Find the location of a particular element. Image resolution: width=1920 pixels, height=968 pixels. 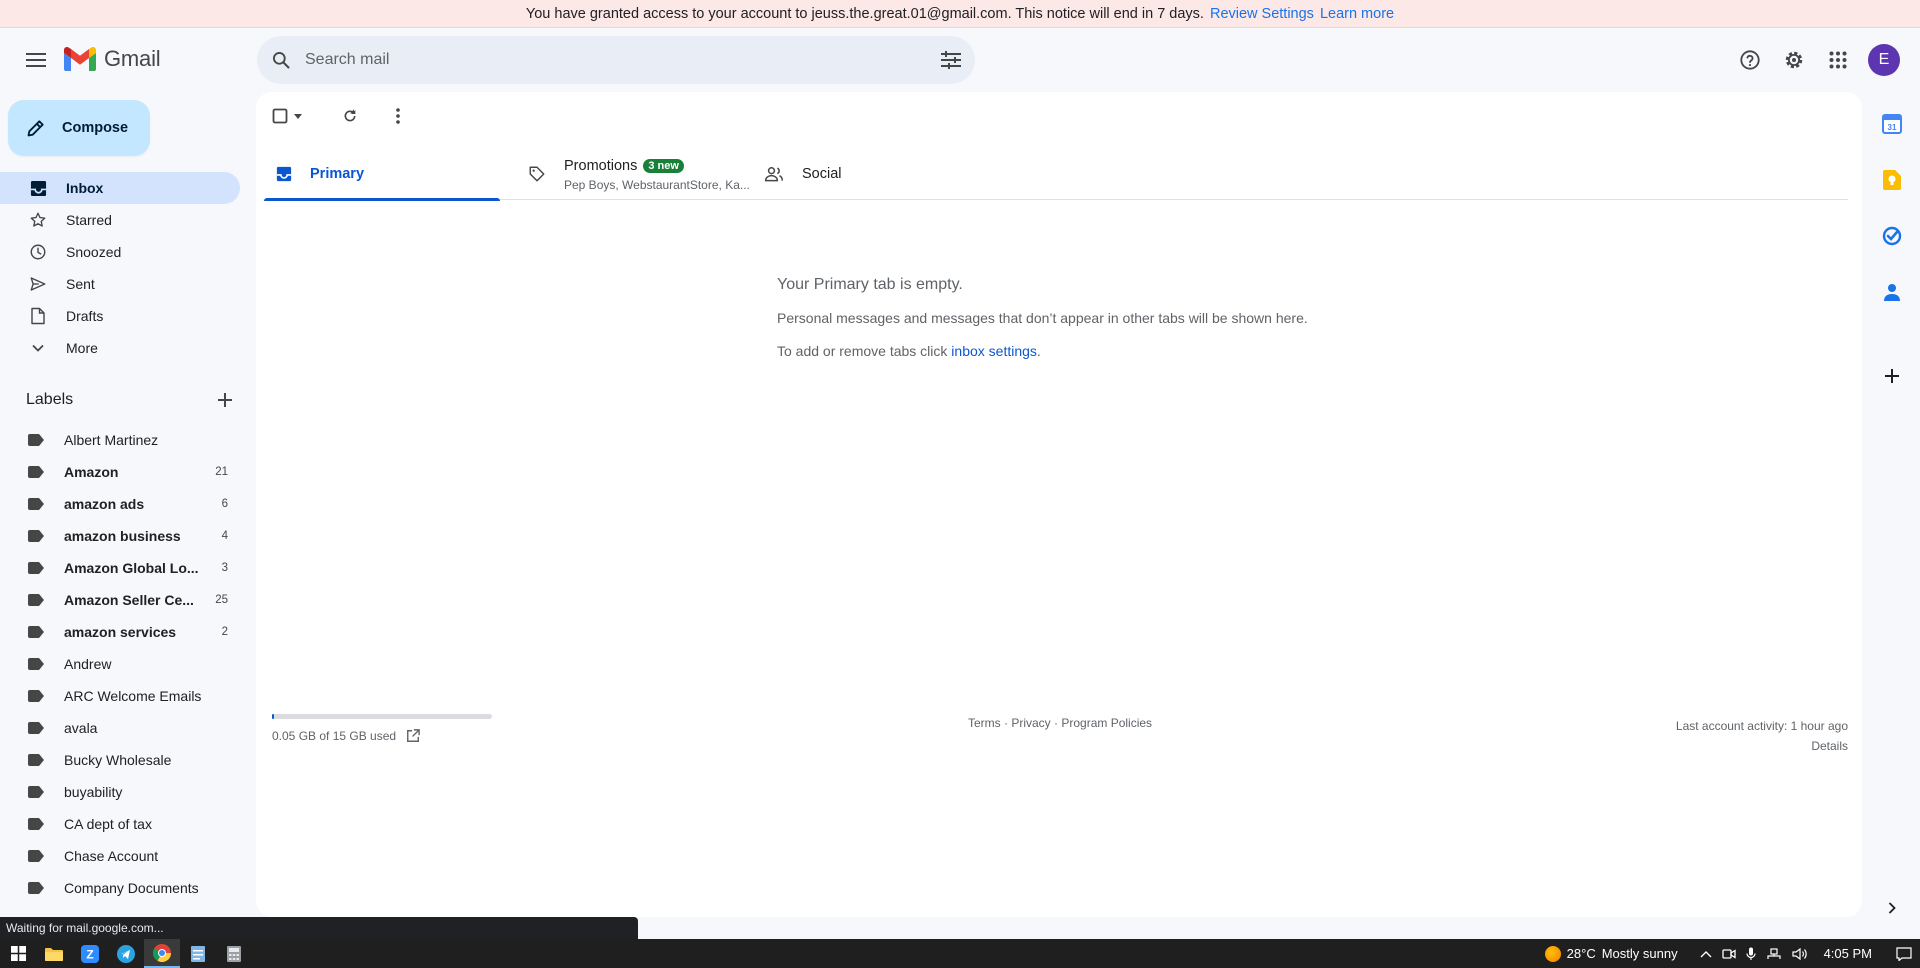

sidebar-item-inbox: Inbox is located at coordinates (120, 188).